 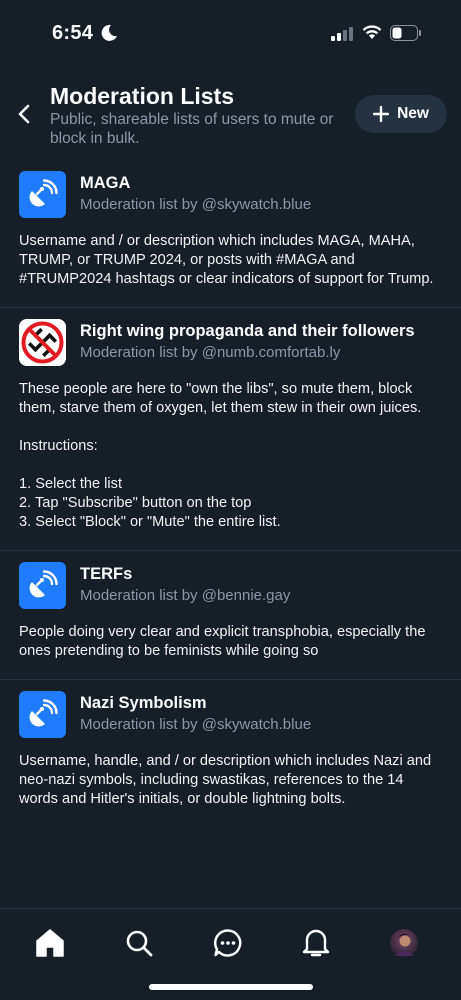 I want to click on battery-icon, so click(x=405, y=33).